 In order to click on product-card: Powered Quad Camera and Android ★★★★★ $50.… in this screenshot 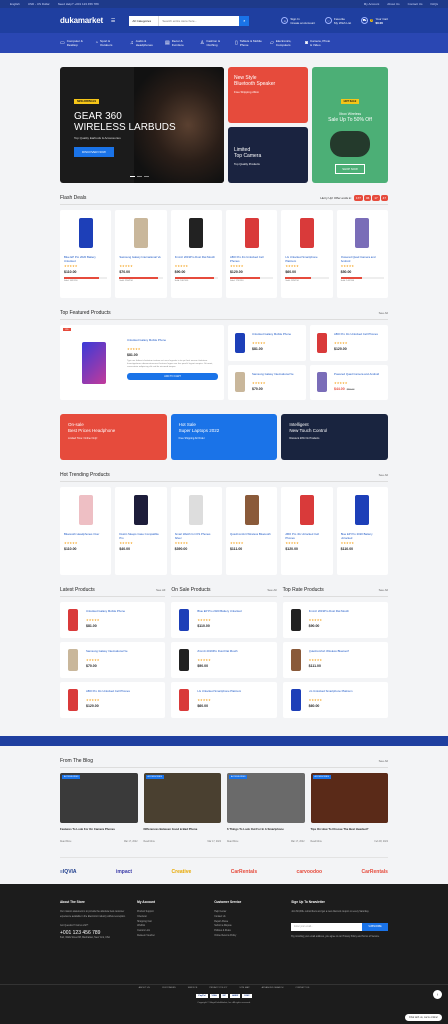, I will do `click(362, 254)`.